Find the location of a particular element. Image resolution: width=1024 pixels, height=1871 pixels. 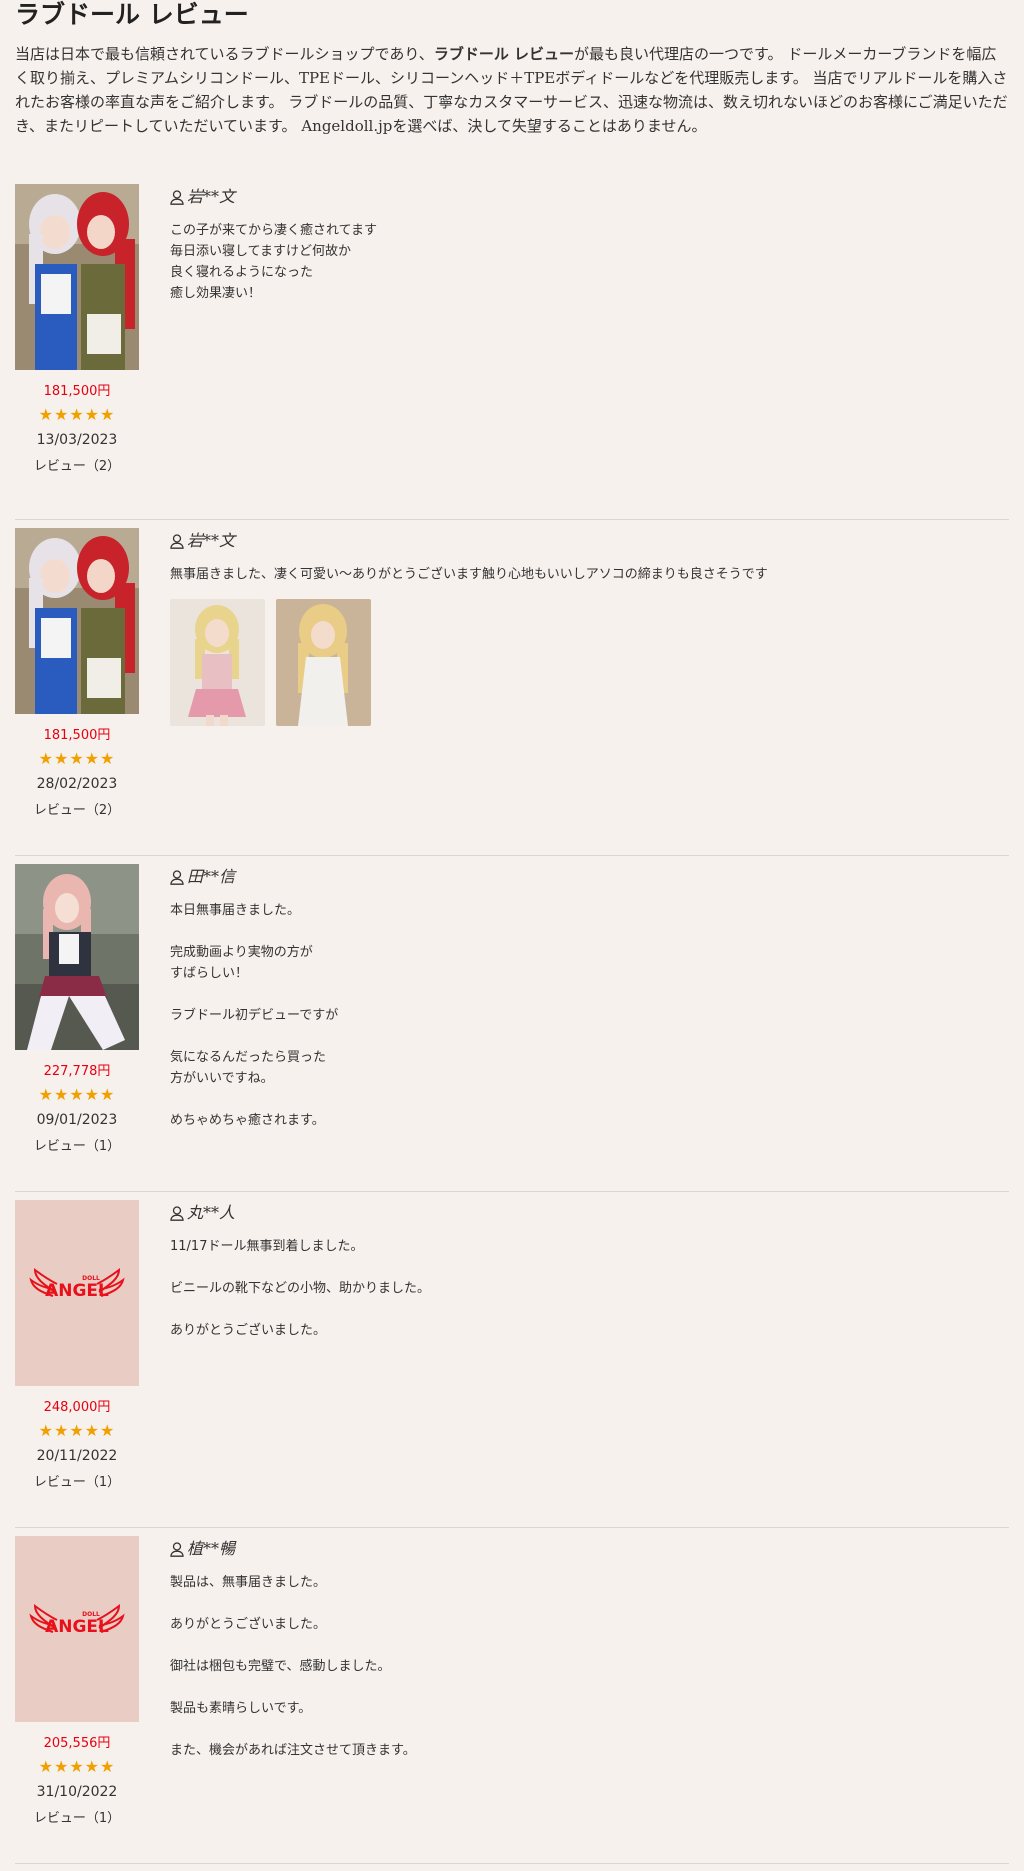

review-product: 181,500円 ★★★★★ 13/03/2023 レビュー（2） is located at coordinates (77, 351).